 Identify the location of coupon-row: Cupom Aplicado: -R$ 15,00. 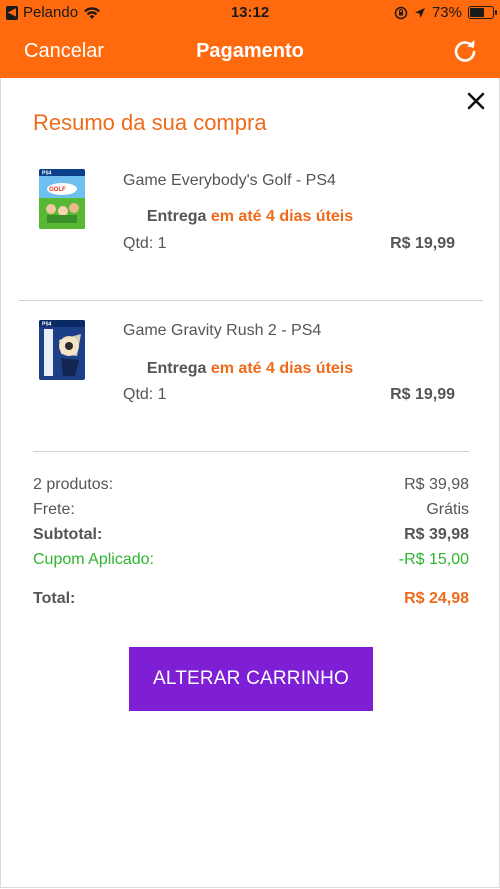
(251, 560).